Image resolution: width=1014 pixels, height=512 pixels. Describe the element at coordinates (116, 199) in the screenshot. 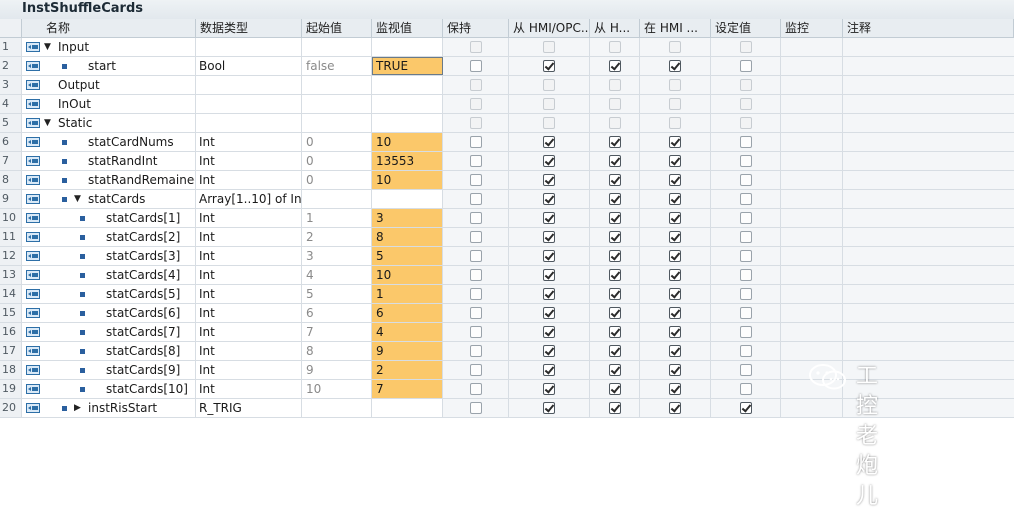

I see `variable-name: statCards` at that location.